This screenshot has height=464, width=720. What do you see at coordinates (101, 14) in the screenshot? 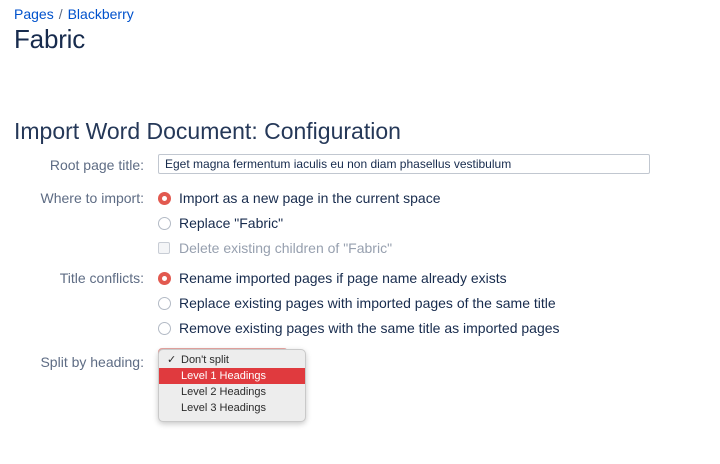
I see `breadcrumb-link-blackberry: Blackberry` at bounding box center [101, 14].